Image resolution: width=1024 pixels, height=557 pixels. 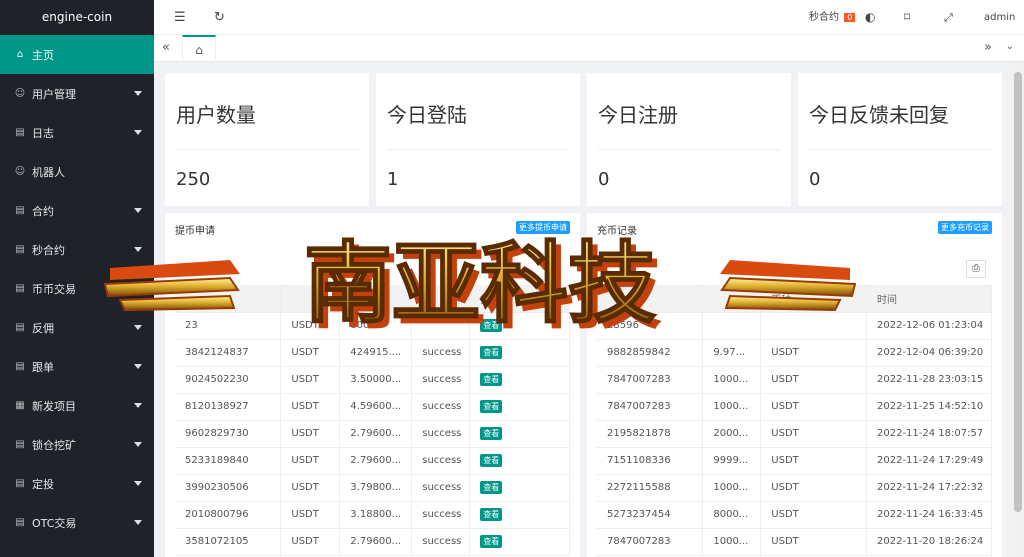 What do you see at coordinates (393, 179) in the screenshot?
I see `stat-value: 1` at bounding box center [393, 179].